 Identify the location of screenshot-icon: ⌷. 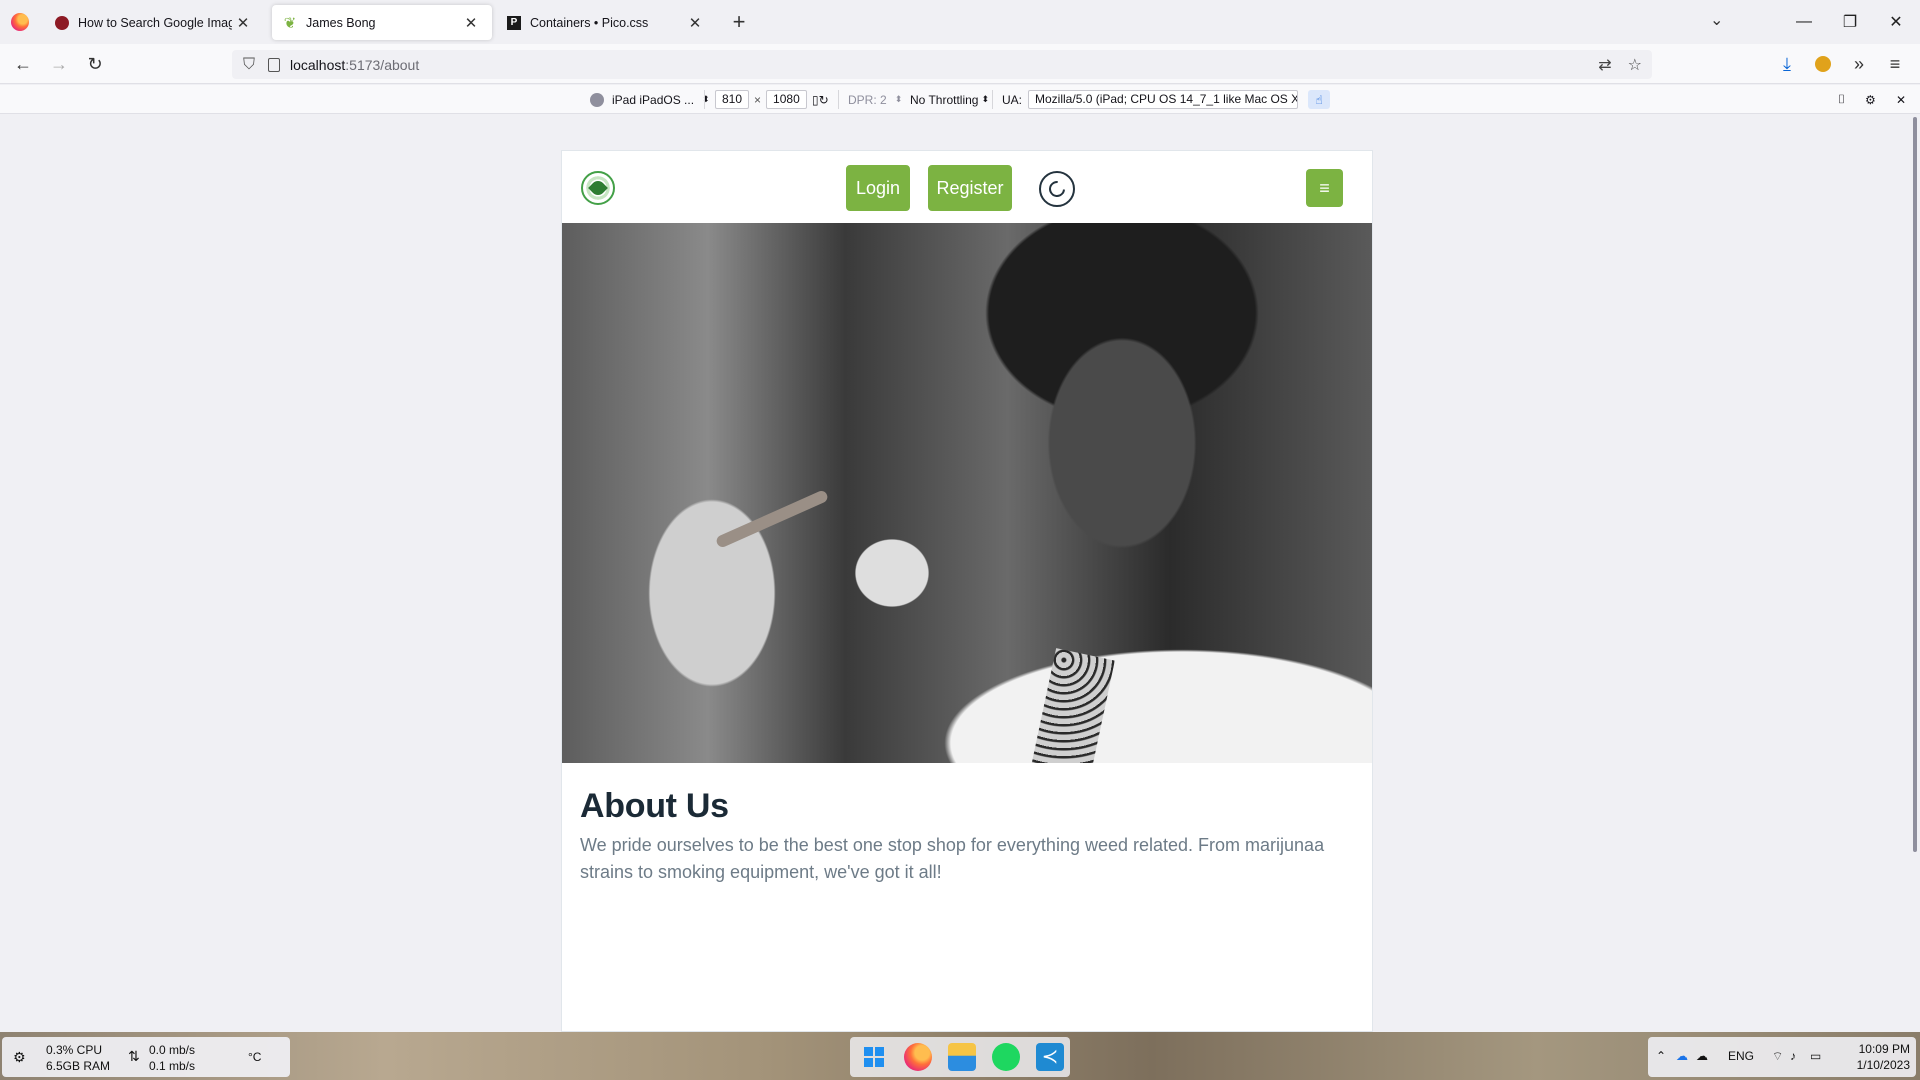
(1841, 99).